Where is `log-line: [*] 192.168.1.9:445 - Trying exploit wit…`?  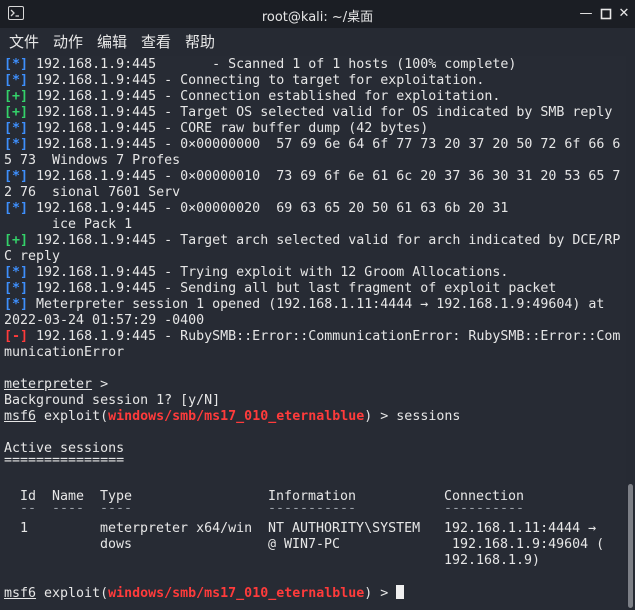
log-line: [*] 192.168.1.9:445 - Trying exploit wit… is located at coordinates (256, 272).